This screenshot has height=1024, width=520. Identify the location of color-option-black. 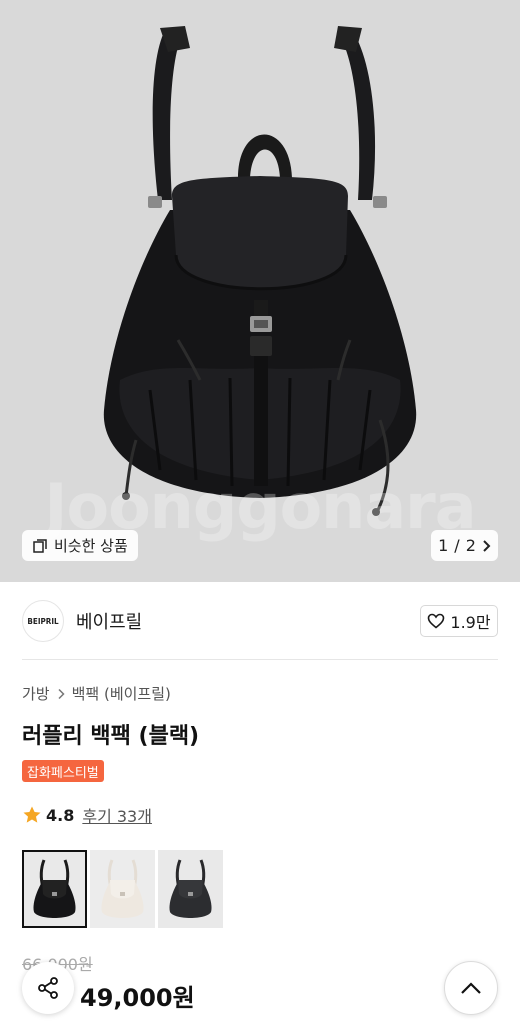
(54, 889).